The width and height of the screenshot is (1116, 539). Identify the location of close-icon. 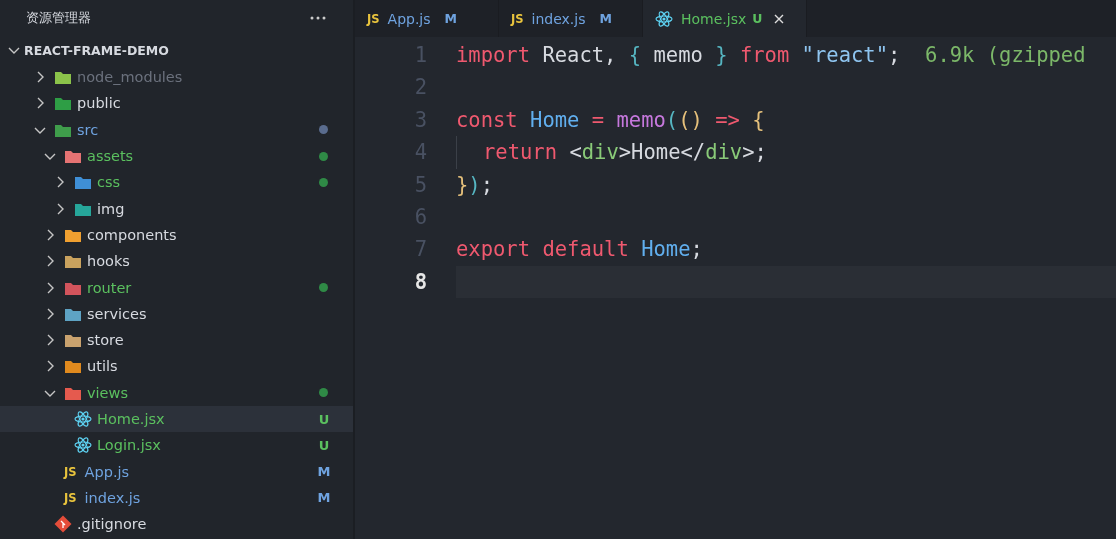
(779, 18).